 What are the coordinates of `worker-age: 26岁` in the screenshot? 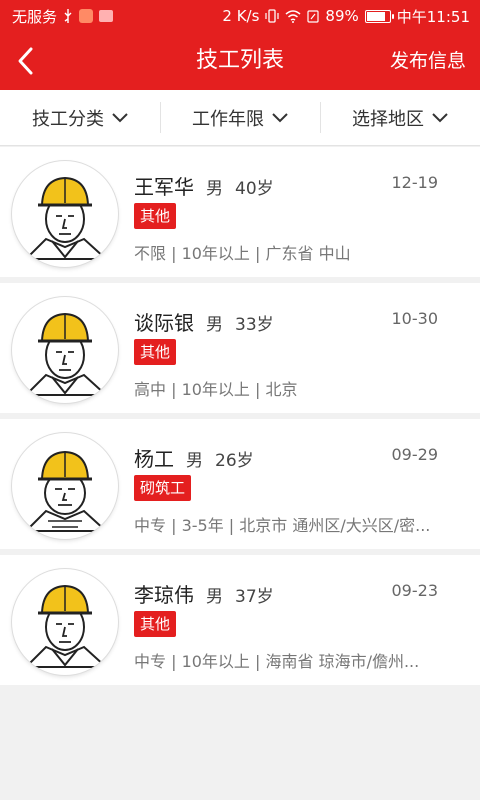 It's located at (234, 461).